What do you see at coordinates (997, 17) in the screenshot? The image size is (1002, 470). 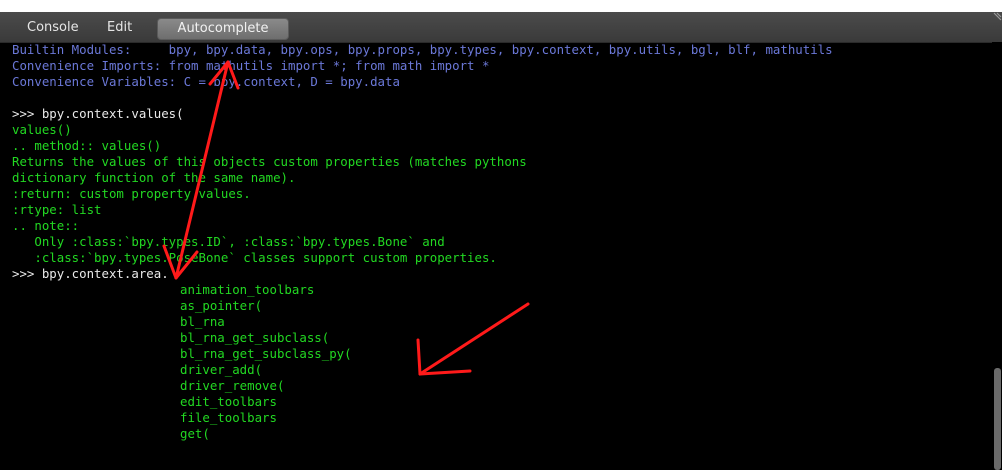 I see `area-corner-handle-icon` at bounding box center [997, 17].